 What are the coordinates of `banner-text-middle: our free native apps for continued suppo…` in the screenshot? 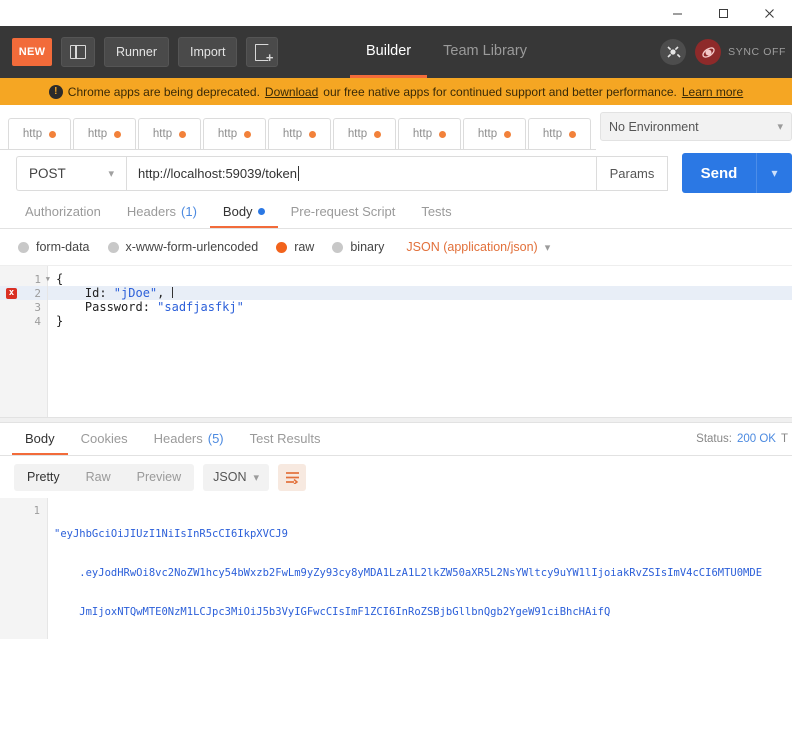 It's located at (500, 91).